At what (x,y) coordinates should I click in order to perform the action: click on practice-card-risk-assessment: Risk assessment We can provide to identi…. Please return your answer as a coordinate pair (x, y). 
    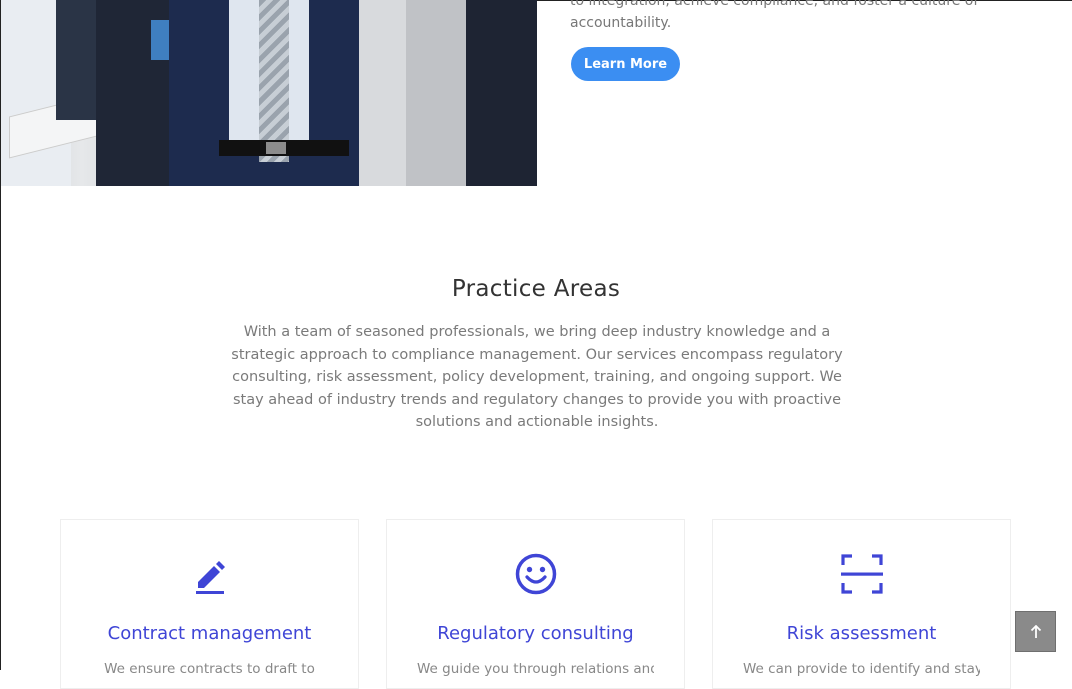
    Looking at the image, I should click on (861, 604).